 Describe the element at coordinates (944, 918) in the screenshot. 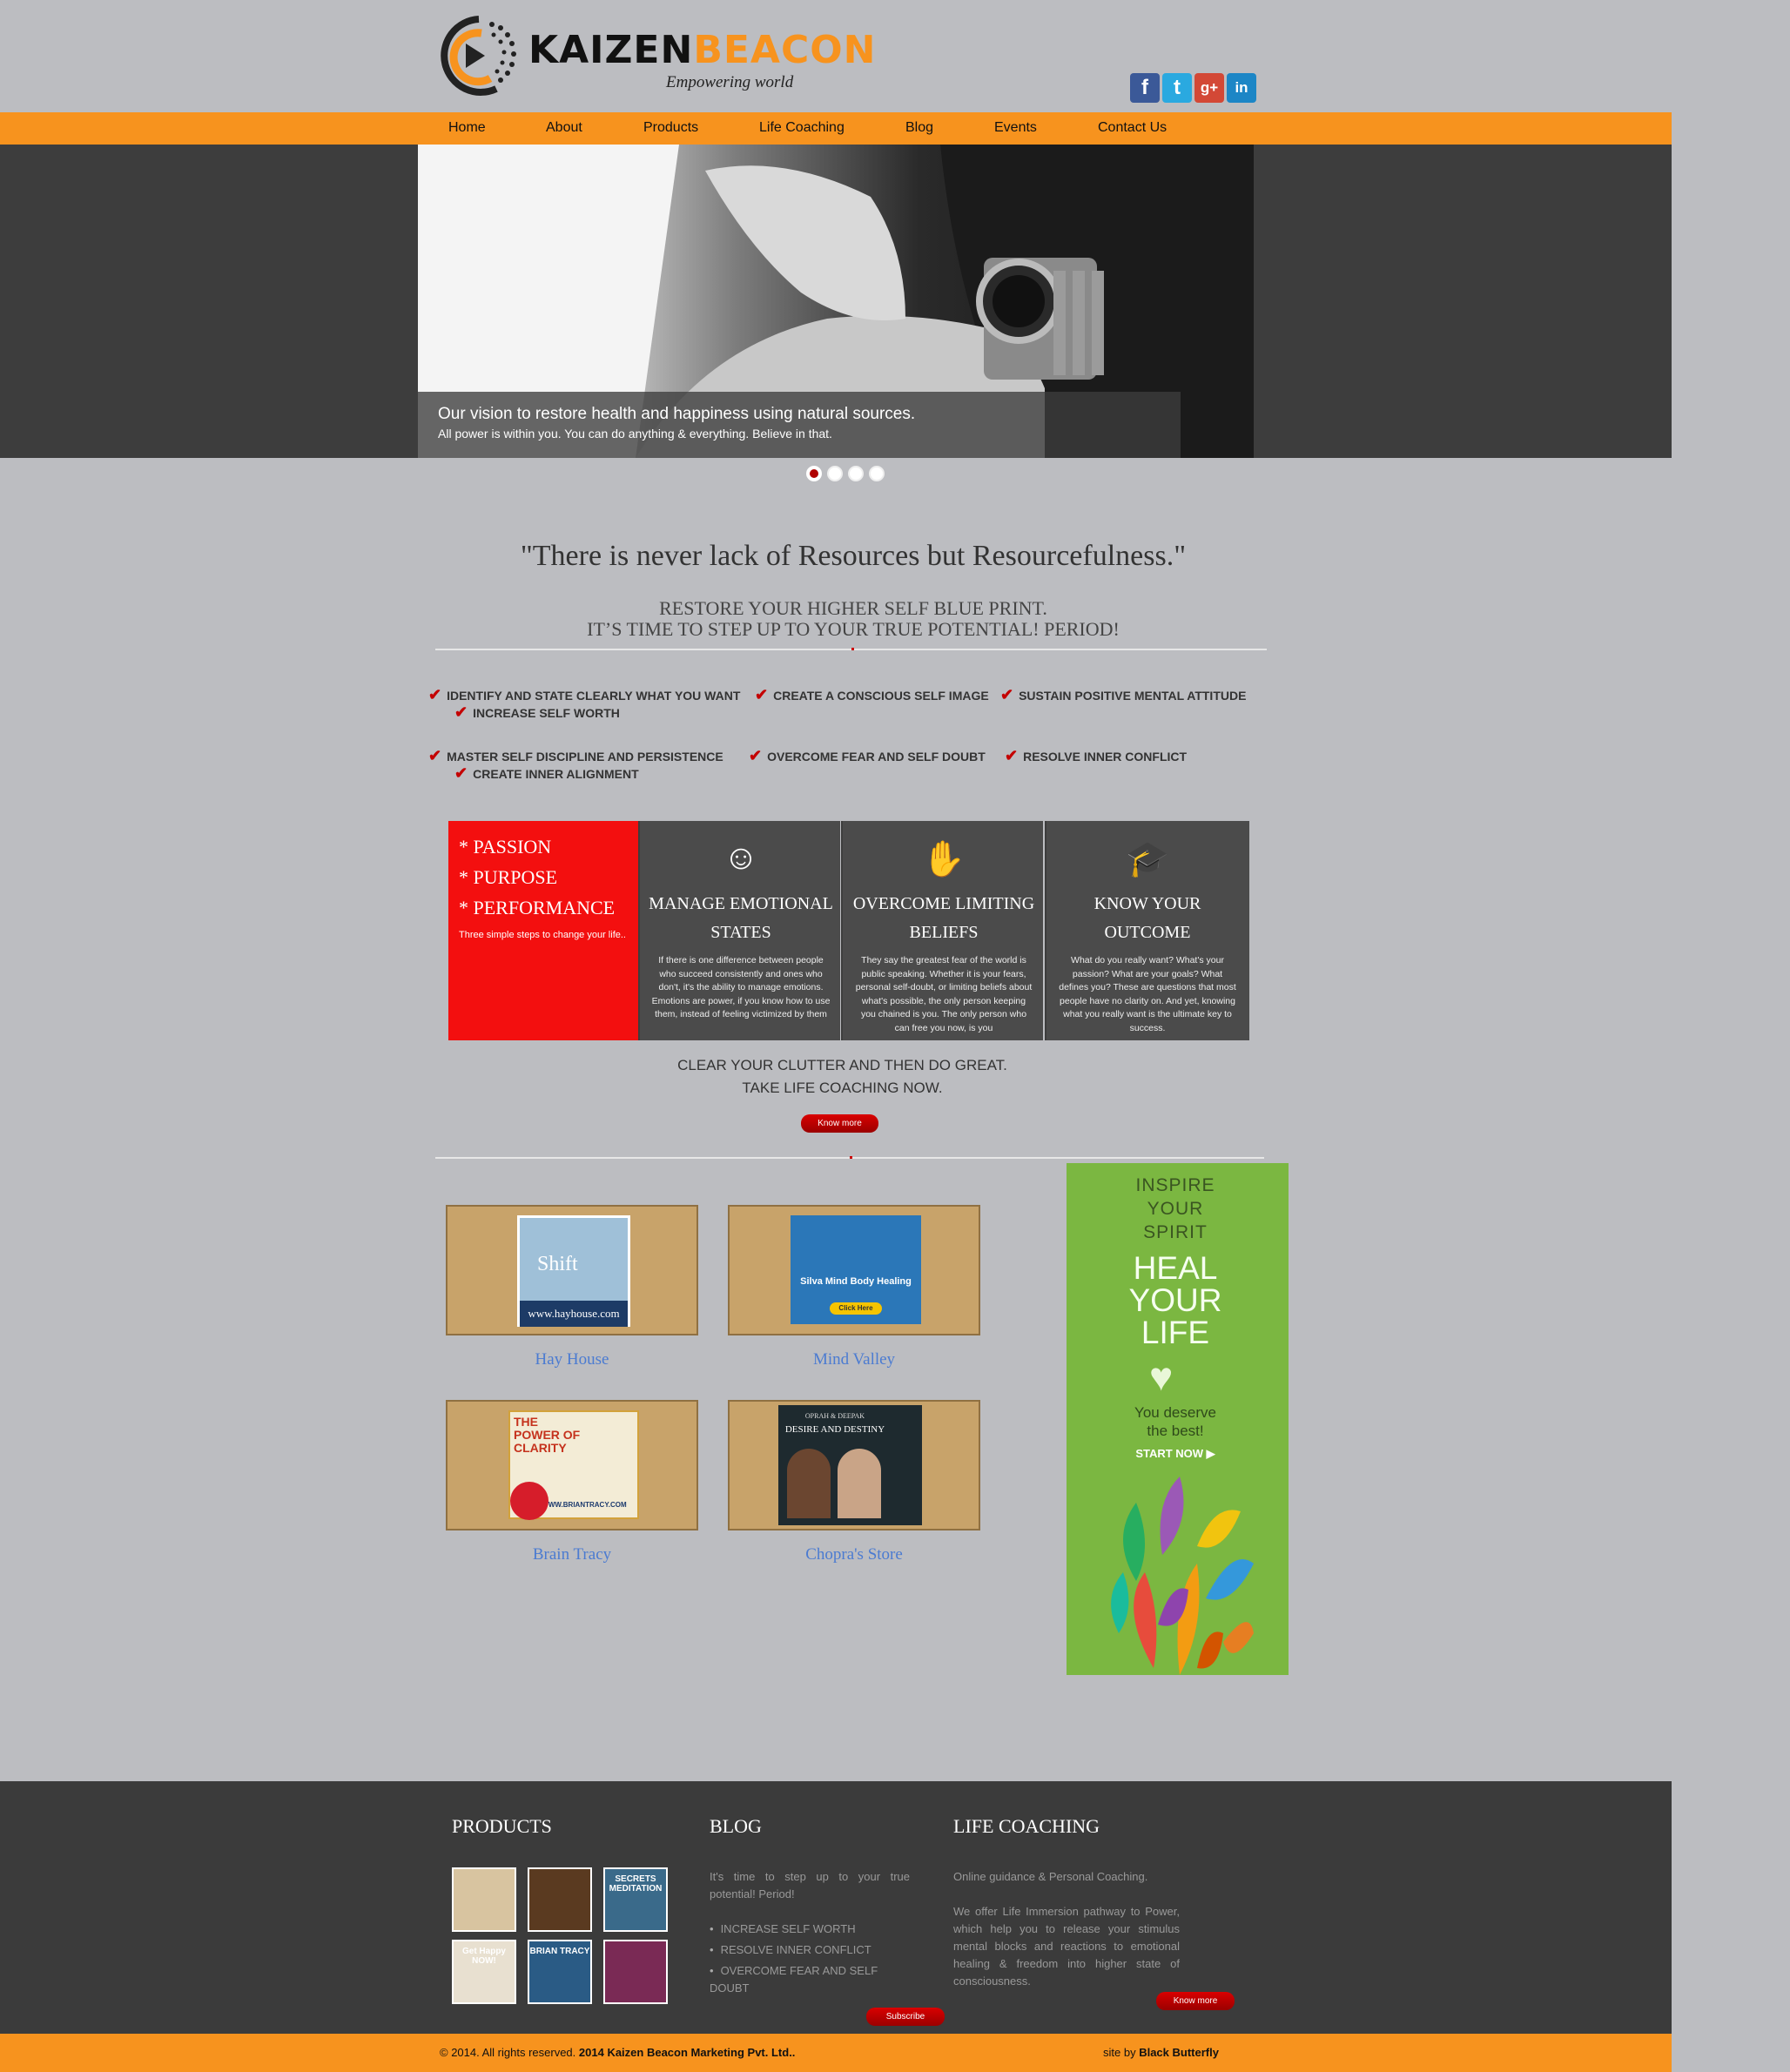

I see `box-title: OVERCOME LIMITING BELIEFS` at that location.